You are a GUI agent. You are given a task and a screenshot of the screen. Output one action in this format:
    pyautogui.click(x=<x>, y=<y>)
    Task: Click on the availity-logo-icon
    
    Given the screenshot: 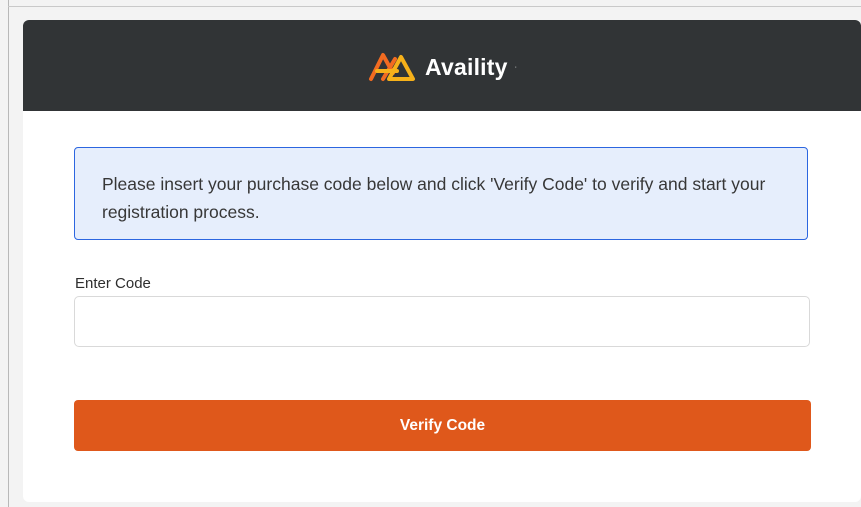 What is the action you would take?
    pyautogui.click(x=392, y=66)
    